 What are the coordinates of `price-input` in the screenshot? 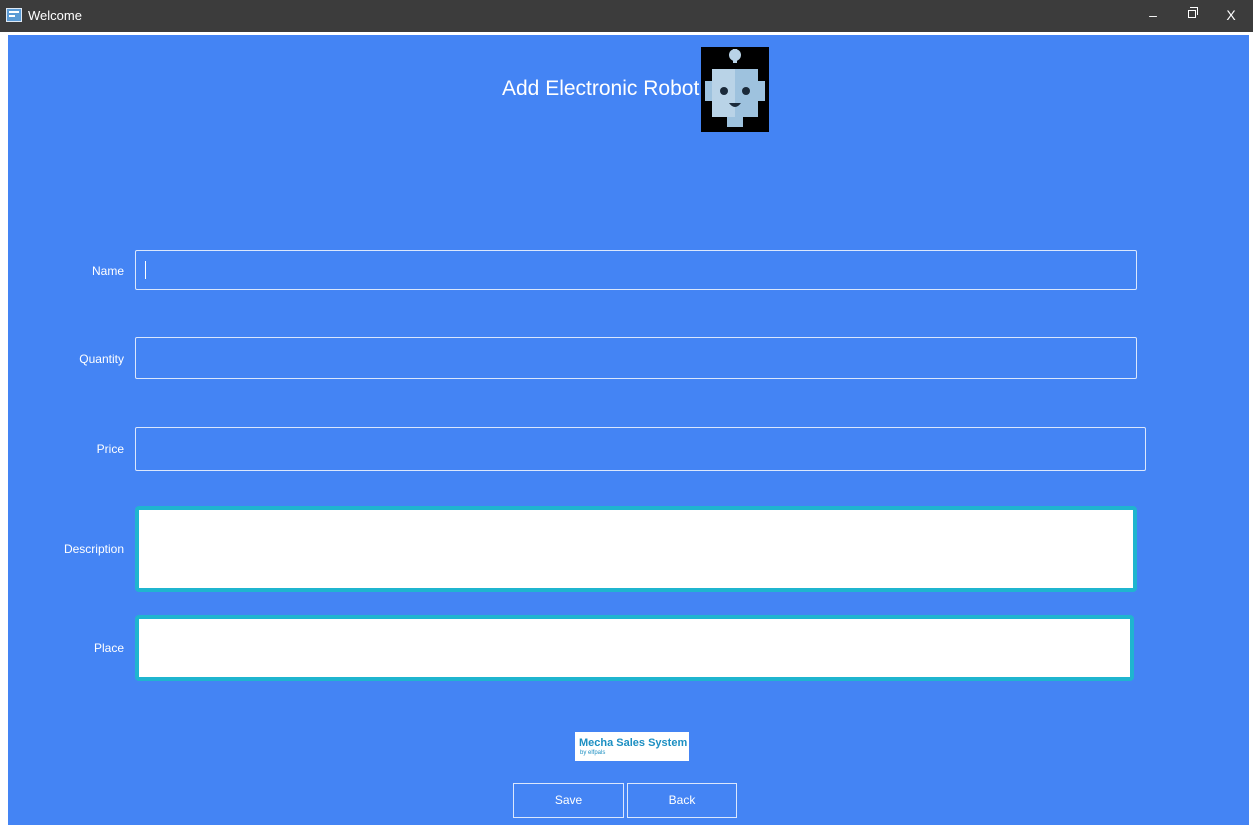 It's located at (640, 449).